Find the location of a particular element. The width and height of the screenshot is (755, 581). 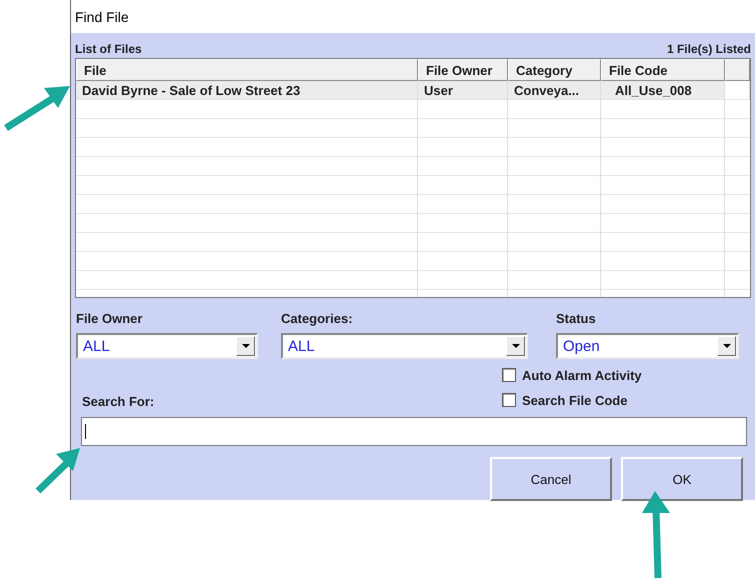

table-cell: All_Use_008 is located at coordinates (663, 90).